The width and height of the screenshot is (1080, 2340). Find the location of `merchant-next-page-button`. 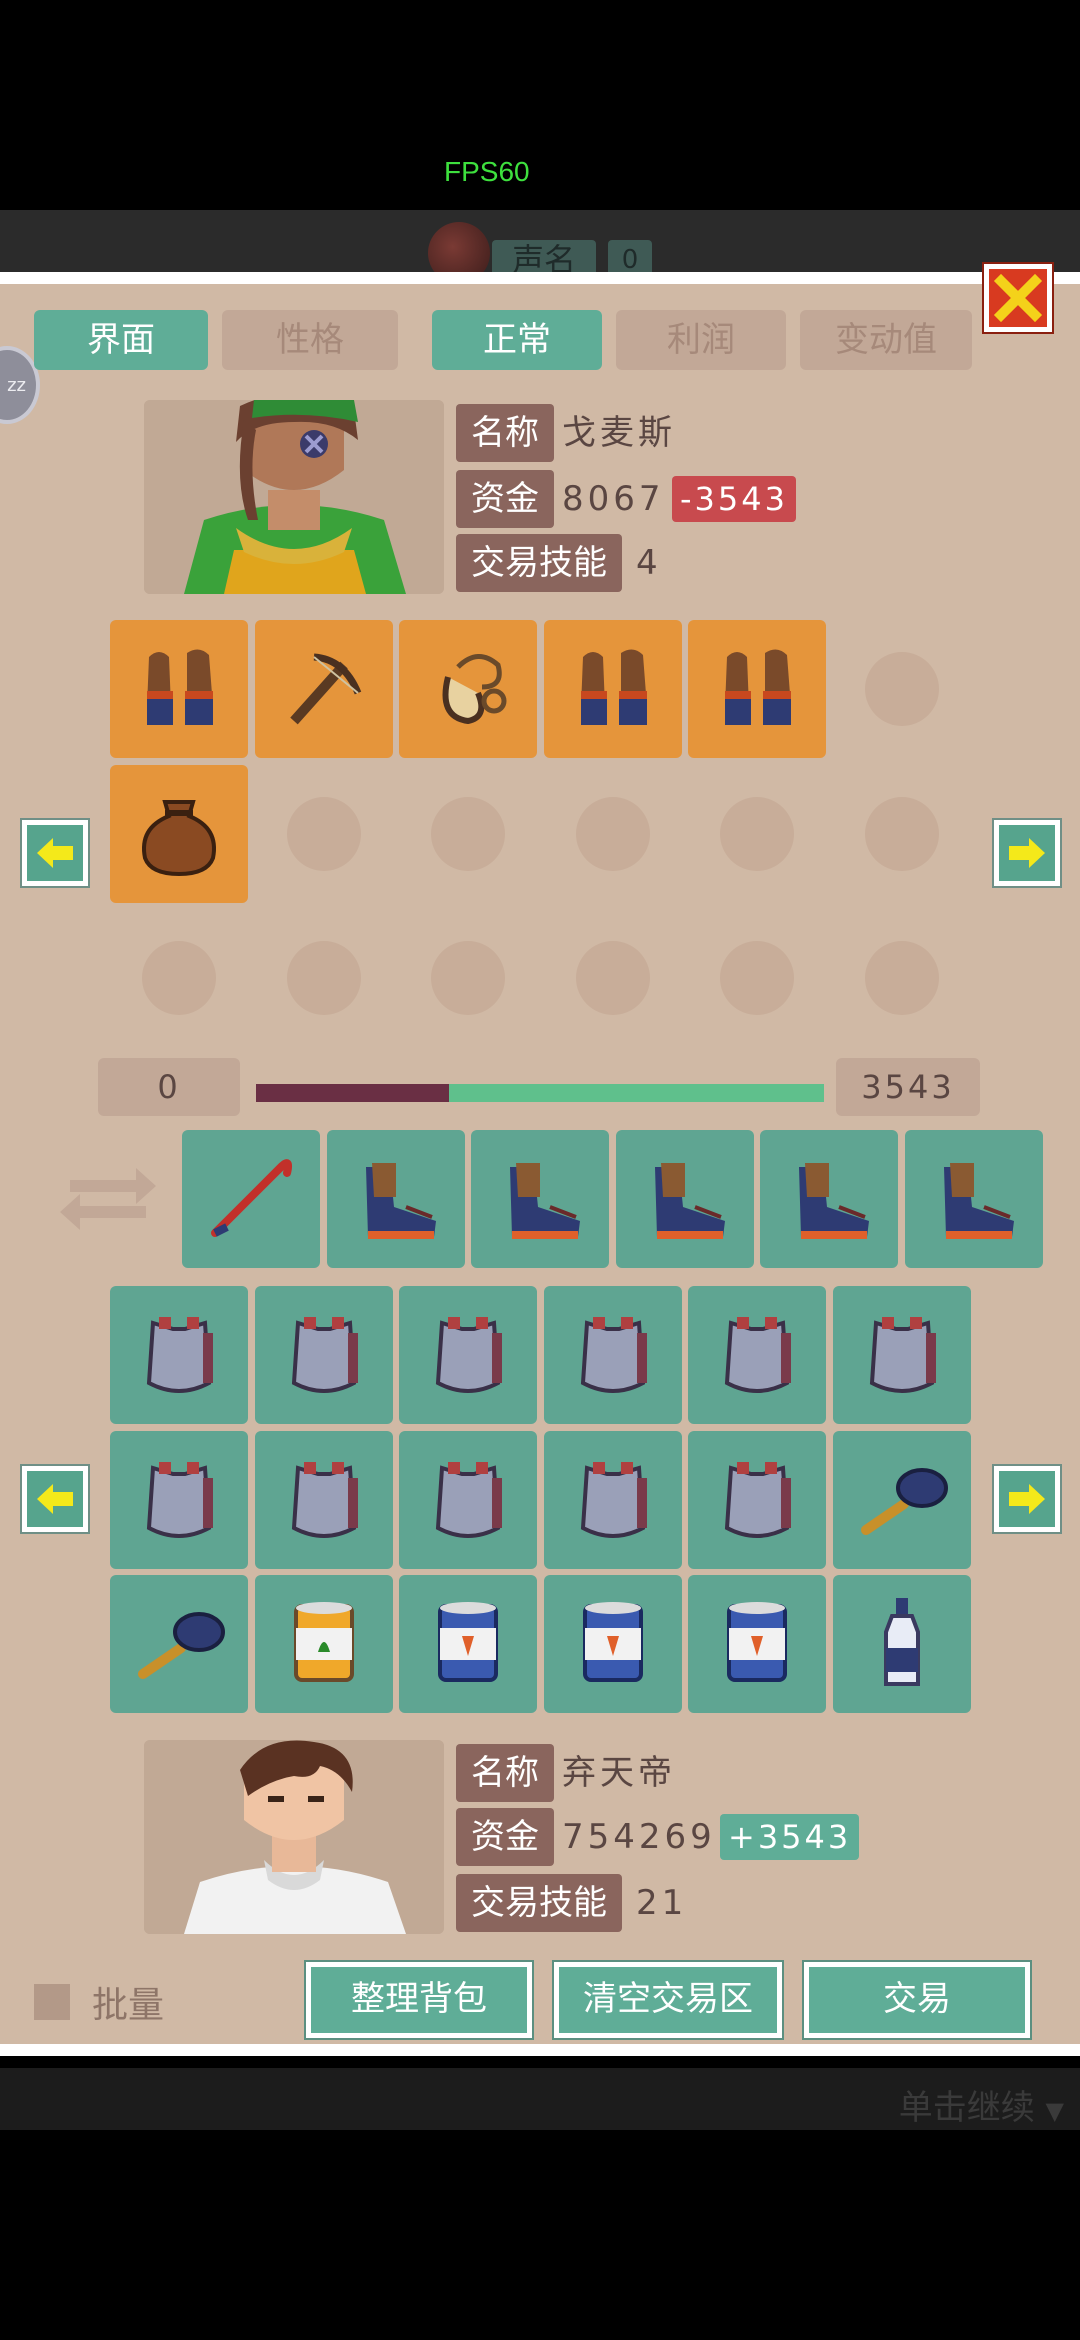

merchant-next-page-button is located at coordinates (1027, 853).